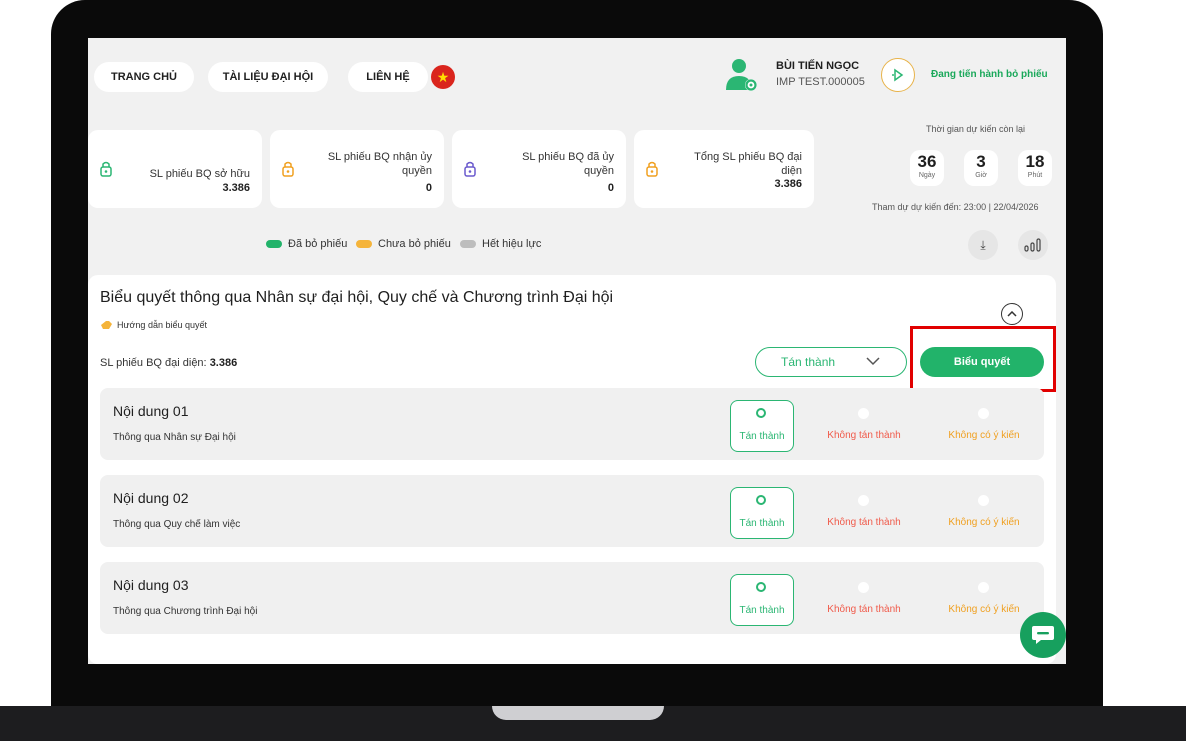 The image size is (1186, 741). What do you see at coordinates (274, 244) in the screenshot?
I see `voted-dot` at bounding box center [274, 244].